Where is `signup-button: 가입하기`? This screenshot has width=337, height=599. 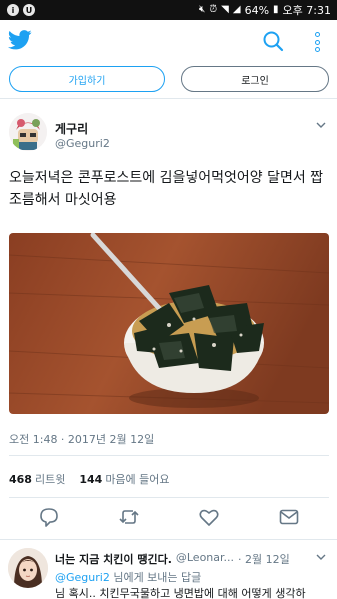
signup-button: 가입하기 is located at coordinates (87, 79).